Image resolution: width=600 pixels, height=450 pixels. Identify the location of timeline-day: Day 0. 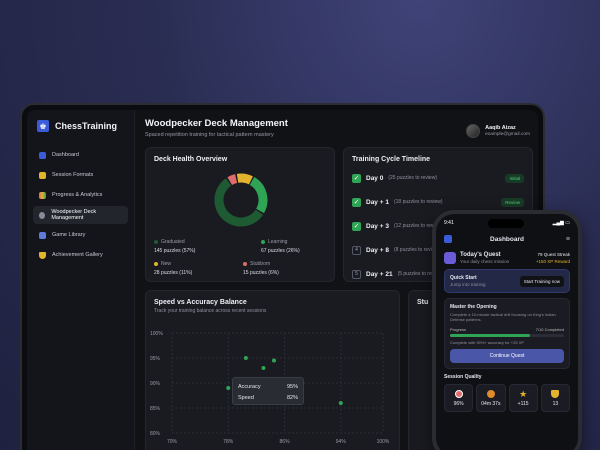
(375, 178).